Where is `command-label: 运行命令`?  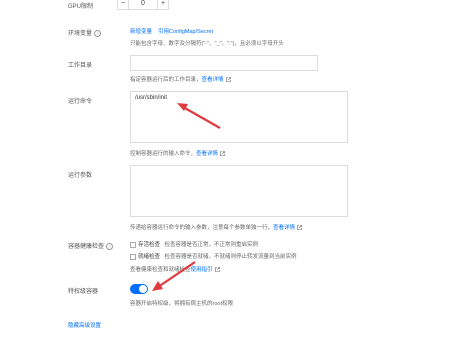
command-label: 运行命令 is located at coordinates (80, 102).